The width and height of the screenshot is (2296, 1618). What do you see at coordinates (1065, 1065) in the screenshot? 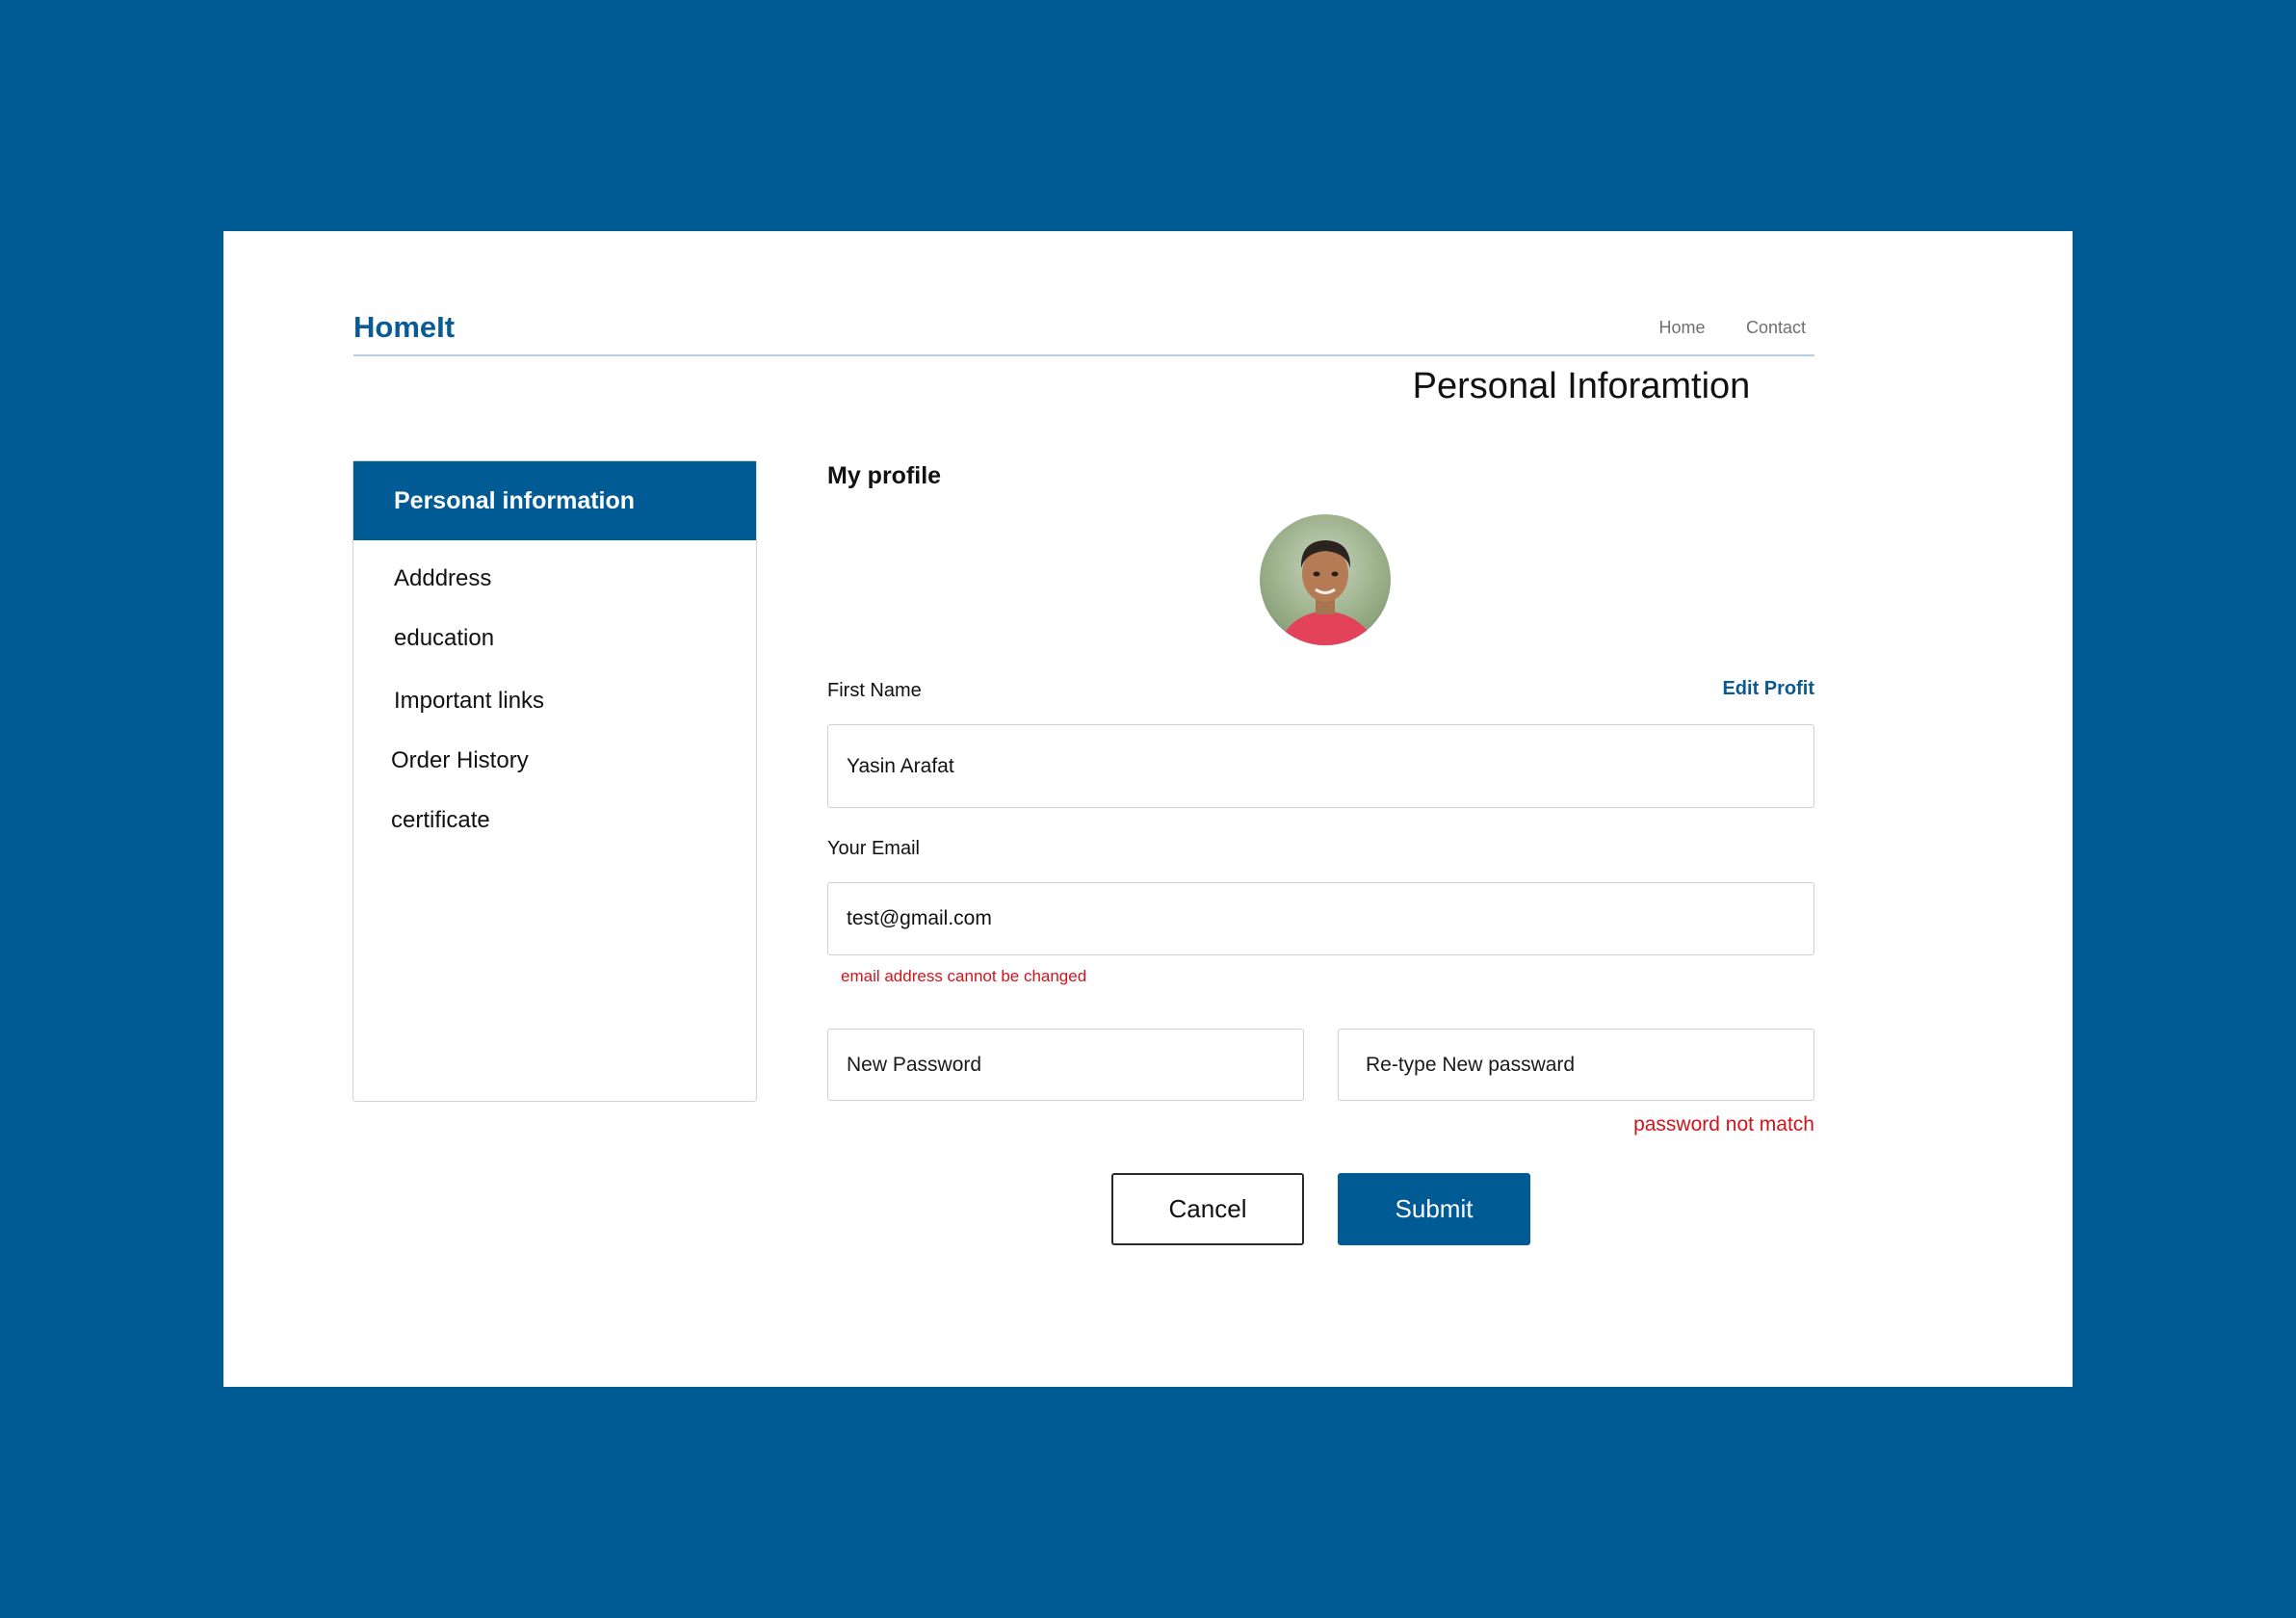
I see `new-password-input: New Password` at bounding box center [1065, 1065].